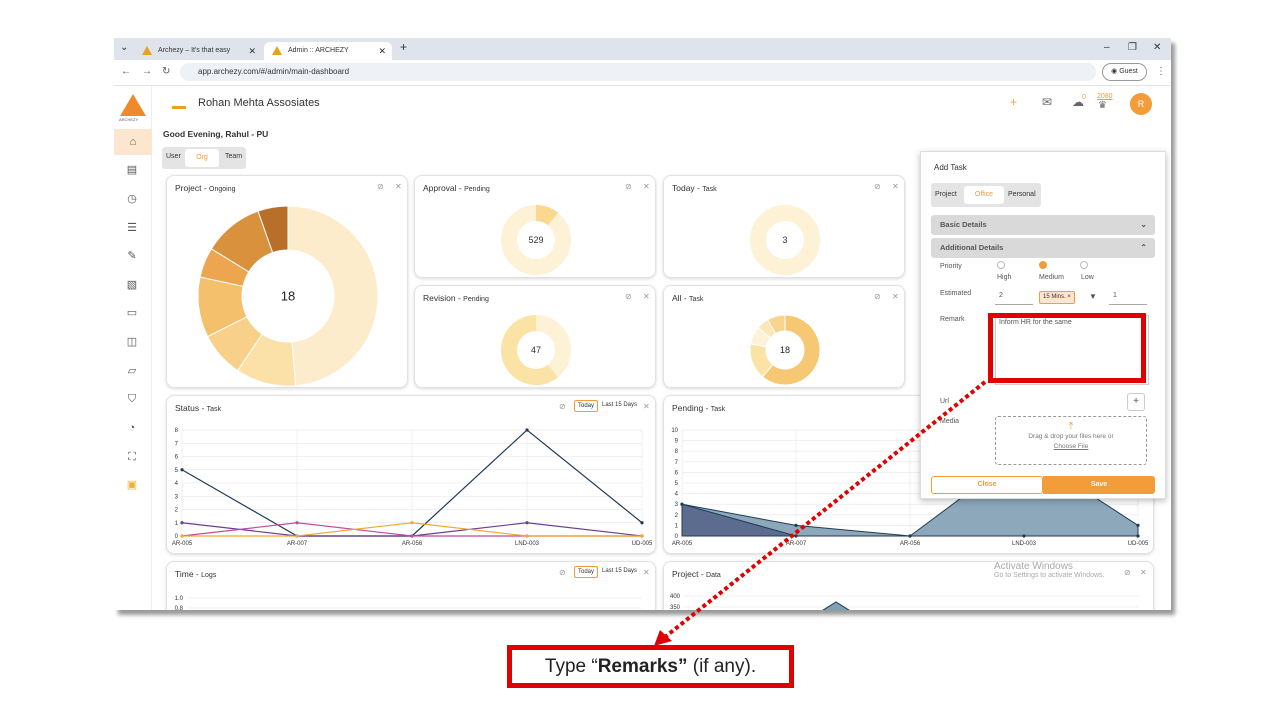 Image resolution: width=1280 pixels, height=720 pixels. Describe the element at coordinates (972, 247) in the screenshot. I see `accordion-label: Additional Details` at that location.